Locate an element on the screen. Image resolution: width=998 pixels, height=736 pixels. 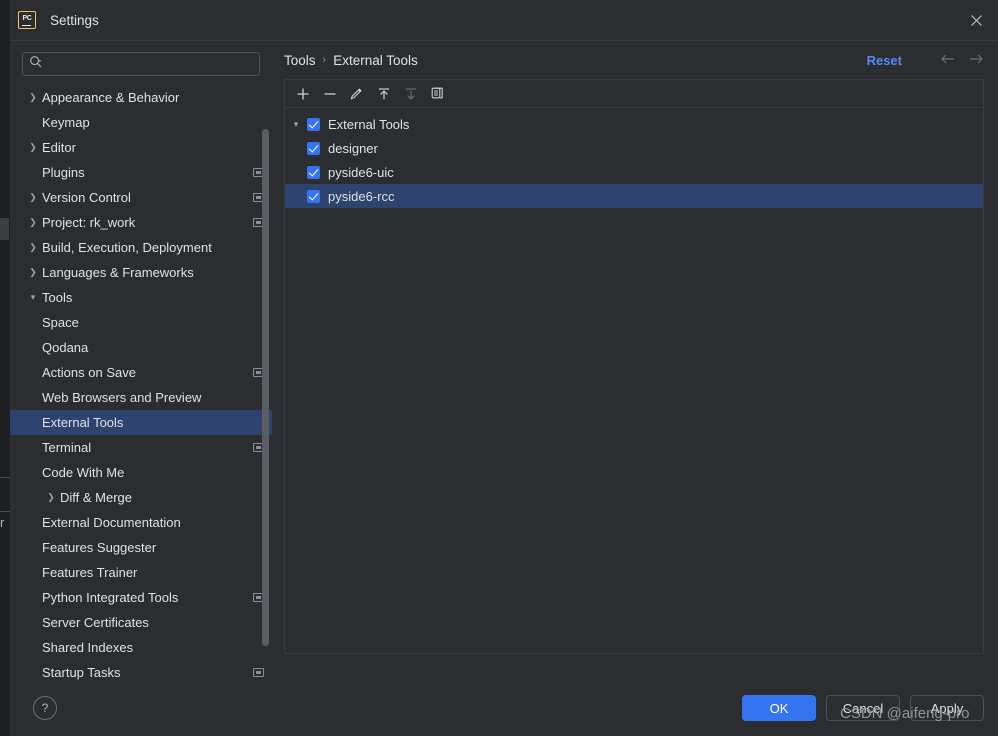
sidebar-item-label: External Documentation is located at coordinates (111, 522).